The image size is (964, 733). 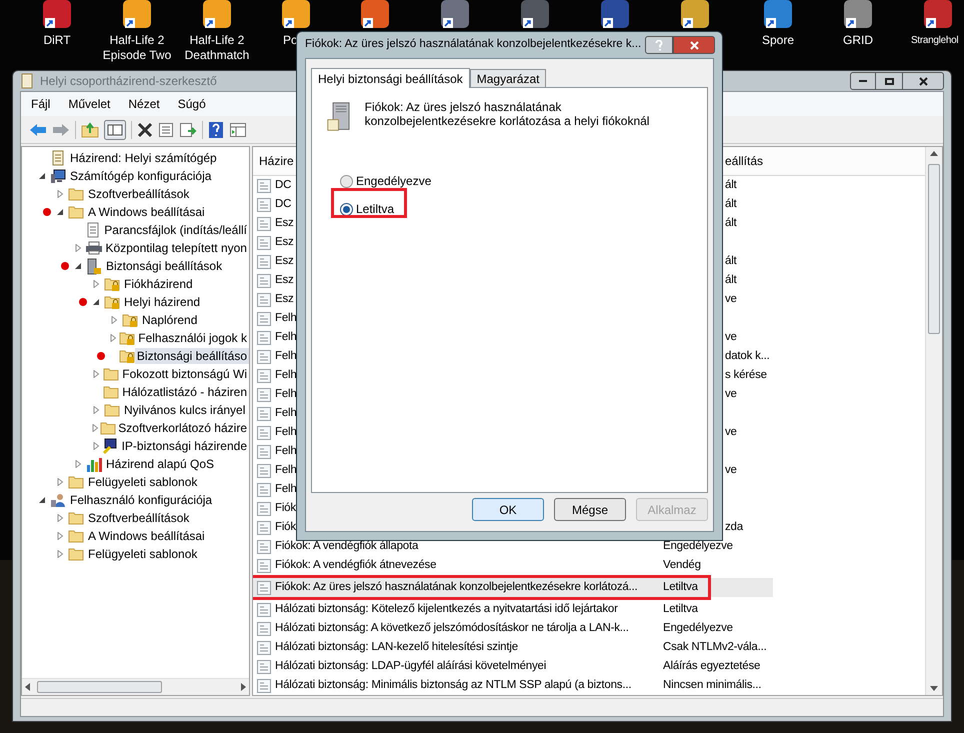 What do you see at coordinates (682, 565) in the screenshot?
I see `table-cell-text: Vendég` at bounding box center [682, 565].